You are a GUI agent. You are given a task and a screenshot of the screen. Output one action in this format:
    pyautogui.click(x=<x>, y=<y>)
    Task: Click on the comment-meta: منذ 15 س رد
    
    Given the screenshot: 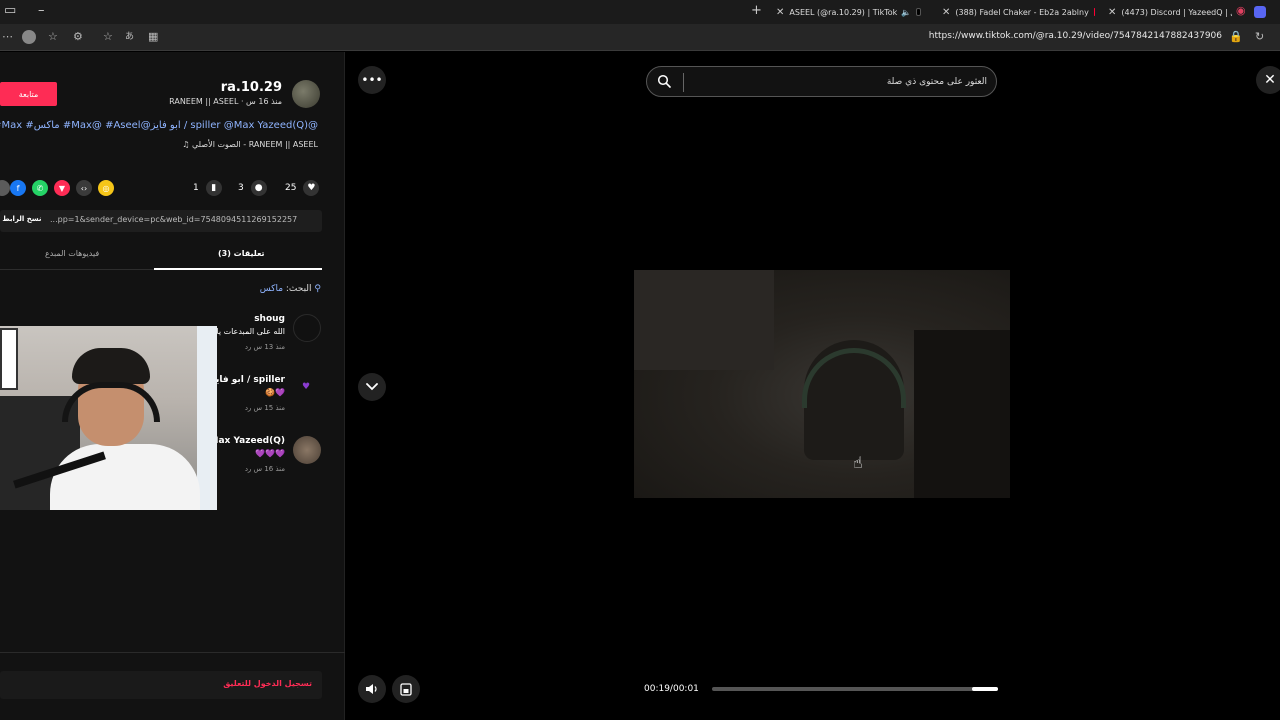 What is the action you would take?
    pyautogui.click(x=265, y=408)
    